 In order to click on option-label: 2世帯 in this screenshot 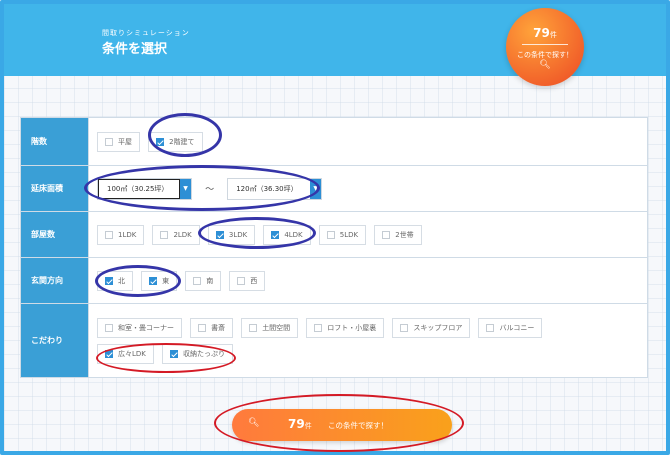, I will do `click(404, 234)`.